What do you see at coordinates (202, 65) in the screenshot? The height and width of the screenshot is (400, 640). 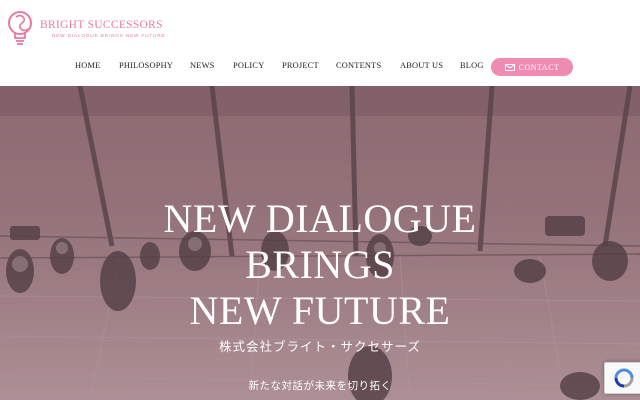 I see `nav-item-news: NEWS` at bounding box center [202, 65].